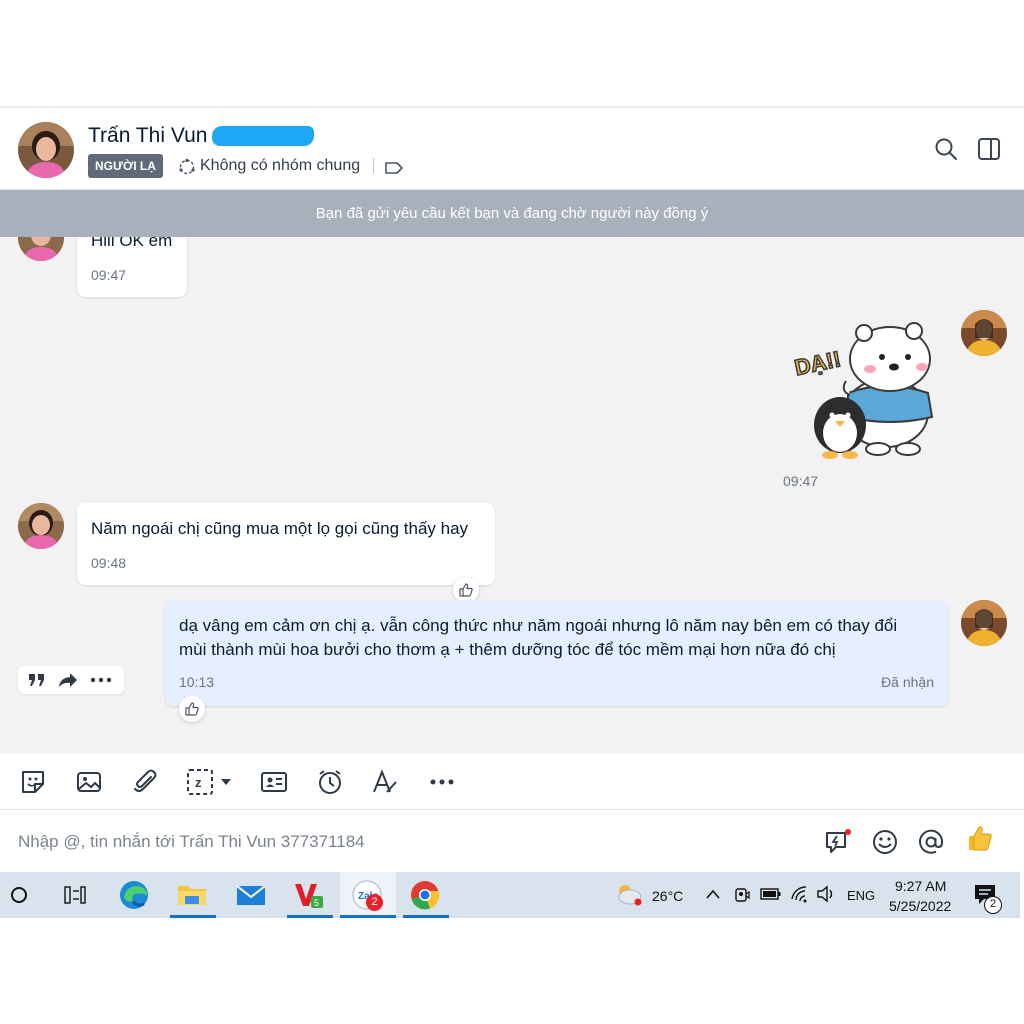  I want to click on task-view-icon, so click(75, 895).